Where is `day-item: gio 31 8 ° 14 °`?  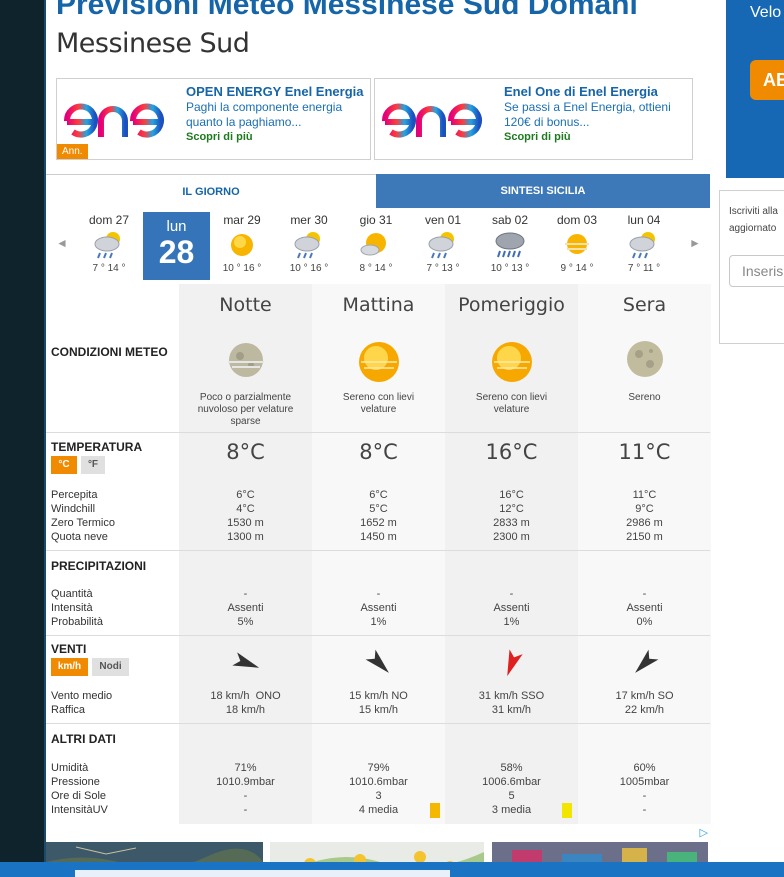 day-item: gio 31 8 ° 14 ° is located at coordinates (376, 245).